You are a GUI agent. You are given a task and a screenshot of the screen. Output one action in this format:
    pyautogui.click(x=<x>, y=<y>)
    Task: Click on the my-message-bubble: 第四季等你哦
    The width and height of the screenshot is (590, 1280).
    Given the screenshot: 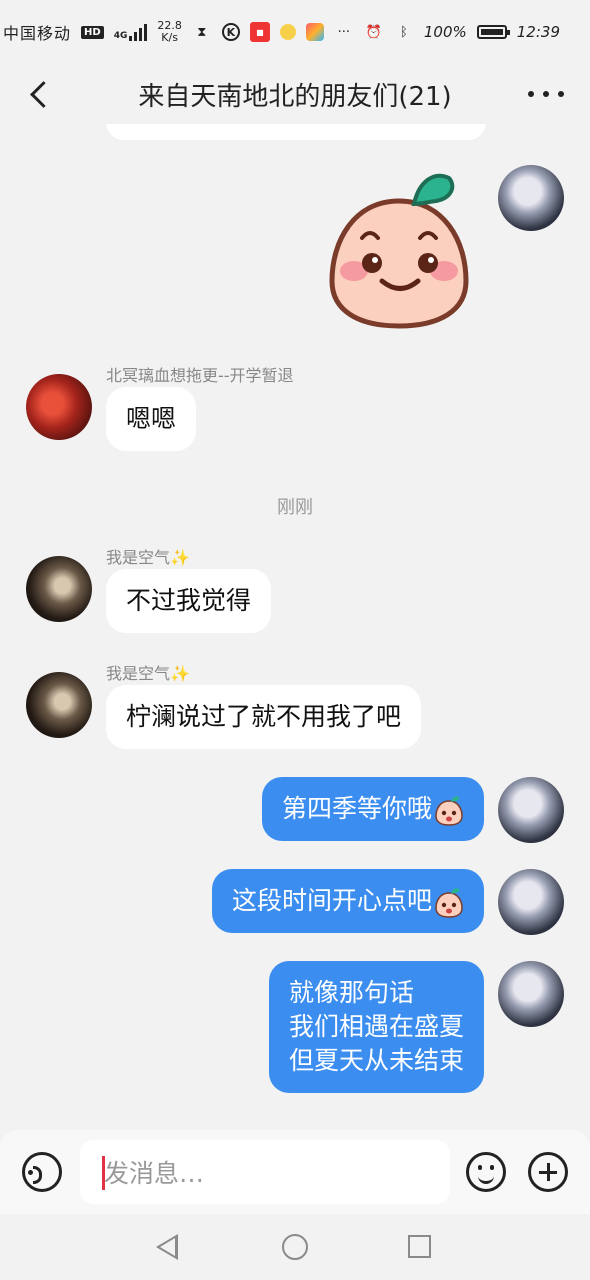 What is the action you would take?
    pyautogui.click(x=372, y=809)
    